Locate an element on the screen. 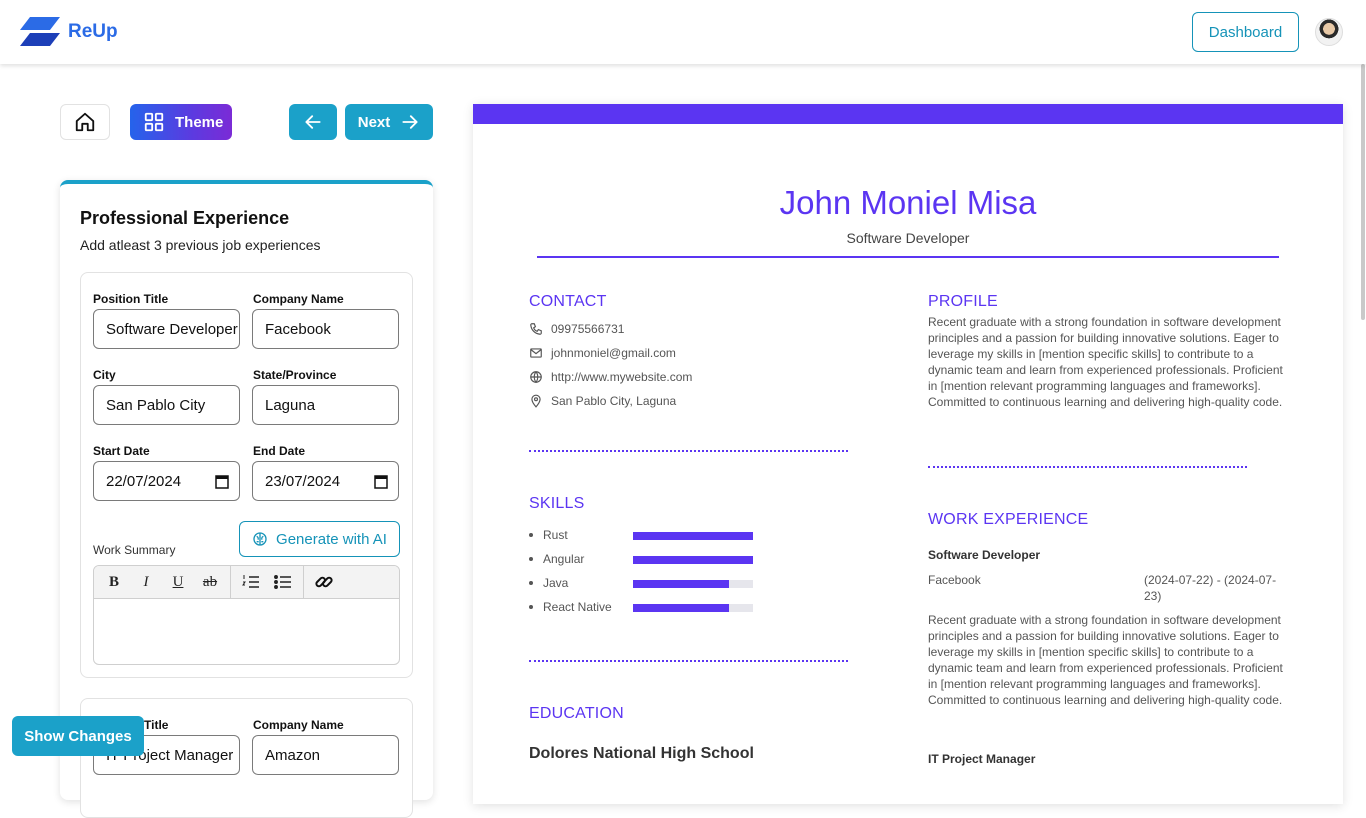 The height and width of the screenshot is (818, 1366). phone-icon is located at coordinates (536, 329).